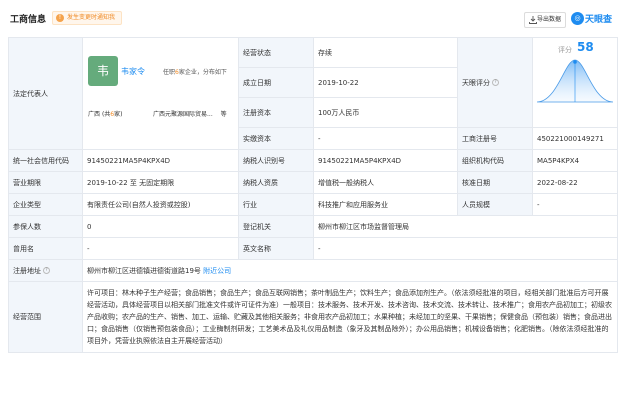  I want to click on region-name: 广西, so click(94, 114).